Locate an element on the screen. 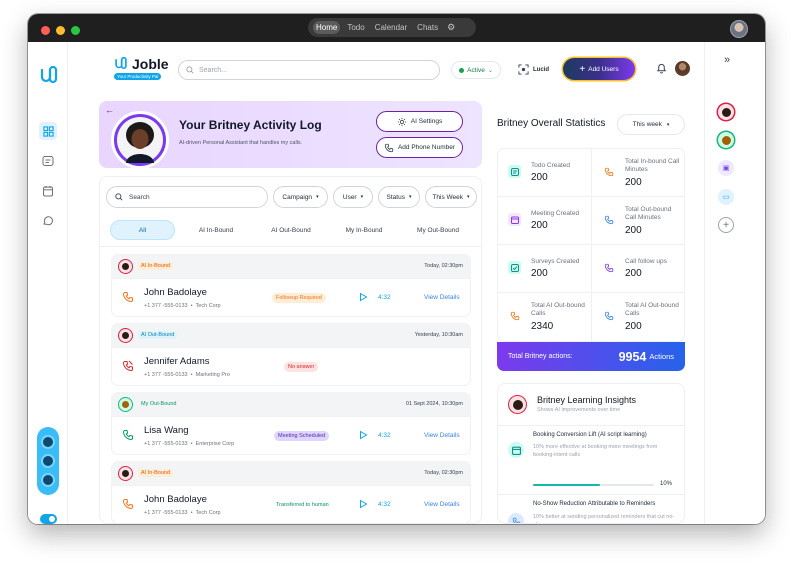  period-filter: This Week ▾ is located at coordinates (451, 197).